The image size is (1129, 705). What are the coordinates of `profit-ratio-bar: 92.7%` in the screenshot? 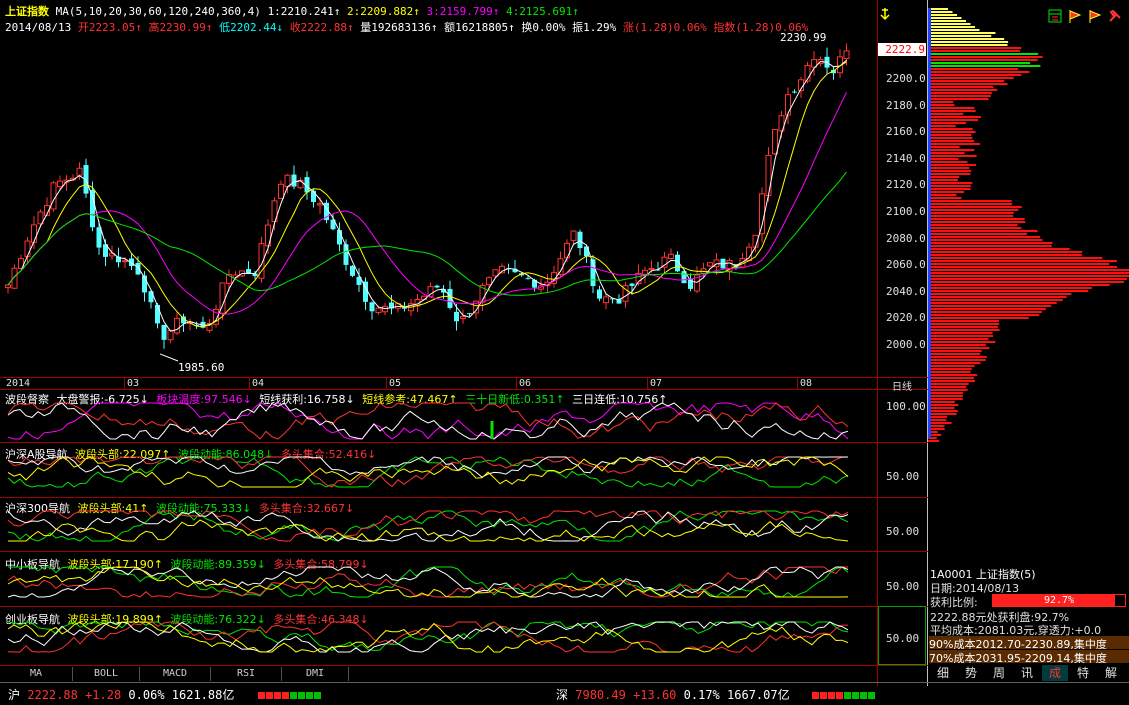 It's located at (1059, 600).